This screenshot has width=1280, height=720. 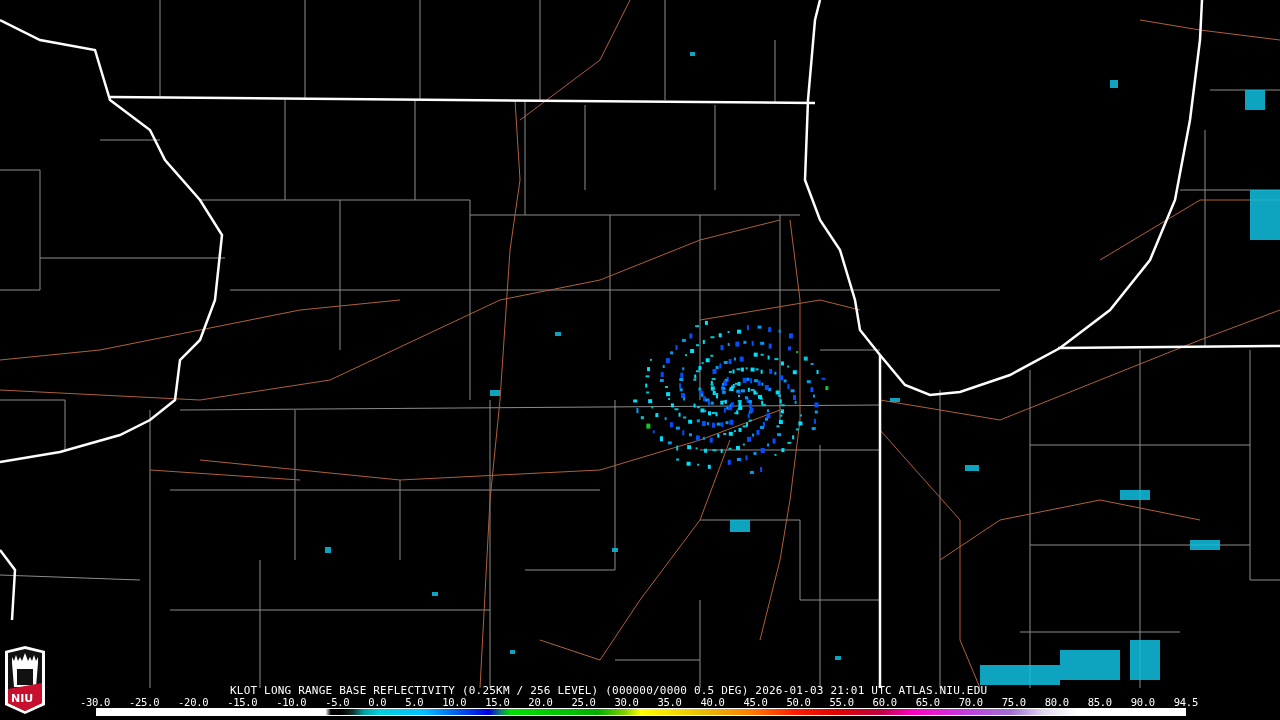 What do you see at coordinates (95, 702) in the screenshot?
I see `scale-label: -30.0` at bounding box center [95, 702].